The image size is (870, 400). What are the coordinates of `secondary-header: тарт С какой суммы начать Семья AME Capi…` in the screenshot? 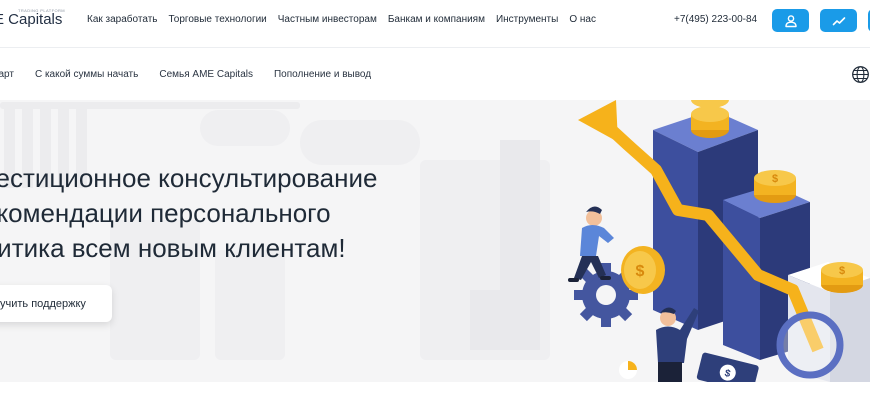 It's located at (435, 74).